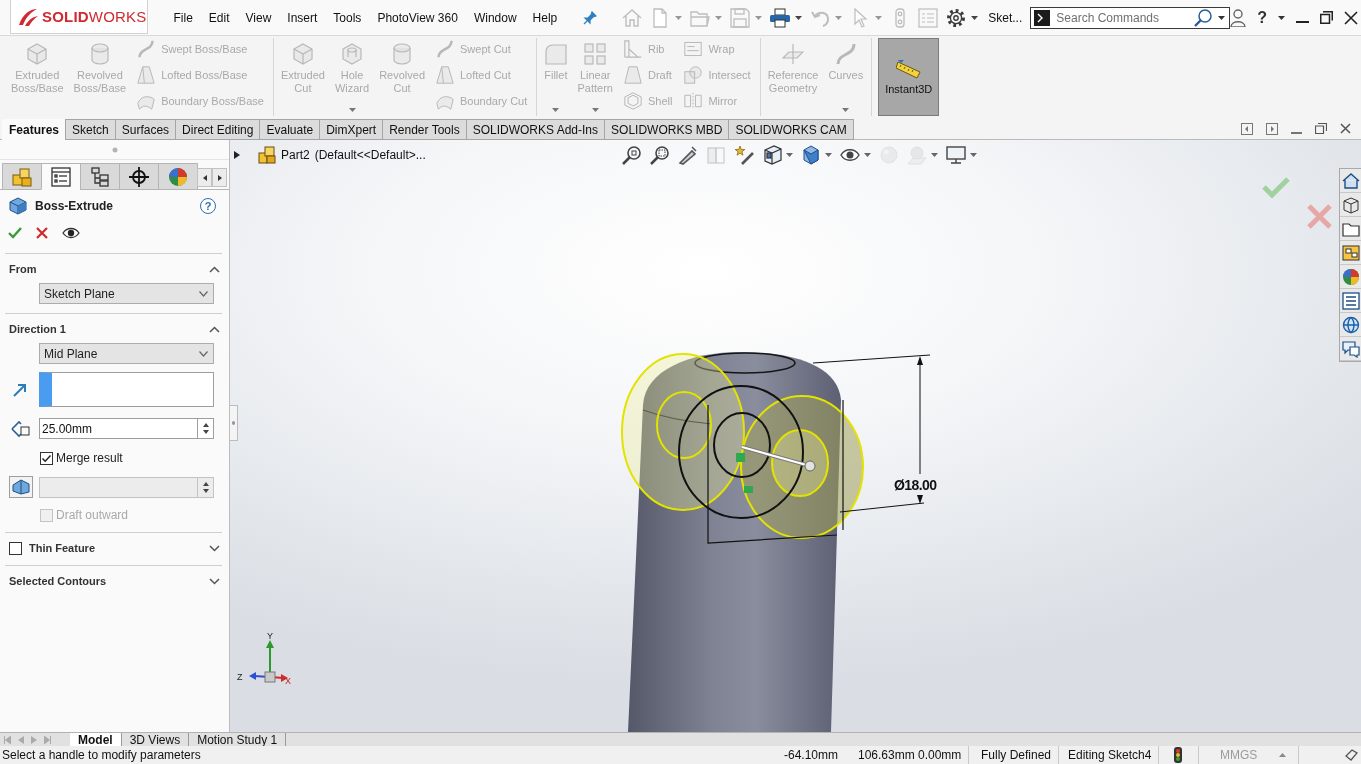 The image size is (1361, 764). Describe the element at coordinates (667, 129) in the screenshot. I see `command-tab: SOLIDWORKS MBD` at that location.